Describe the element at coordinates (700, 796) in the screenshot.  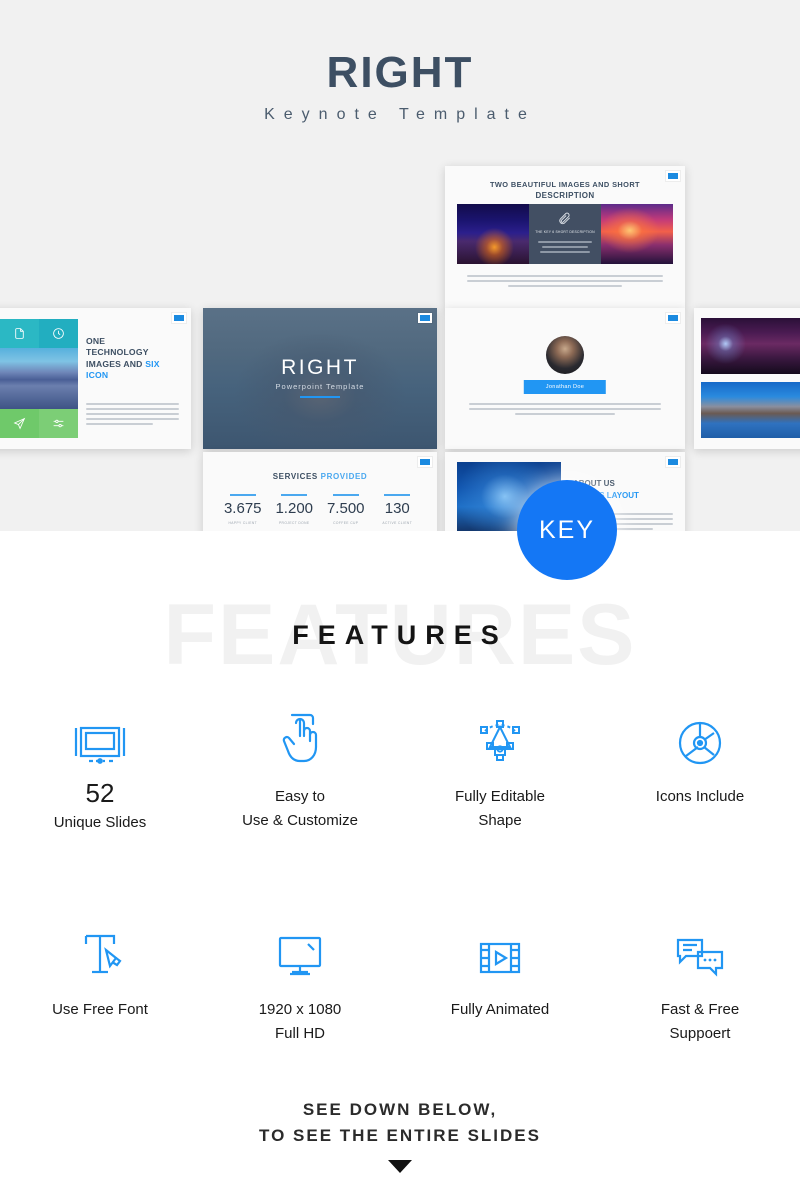
I see `feature-caption: Icons Include` at that location.